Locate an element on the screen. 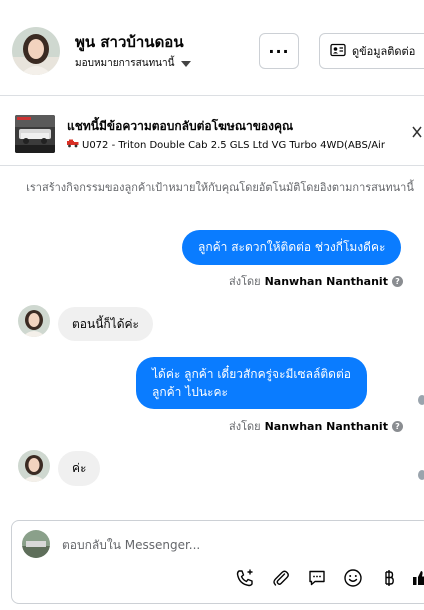 The width and height of the screenshot is (424, 610). incoming-message: ตอนนี้ก็ได้ค่ะ is located at coordinates (105, 324).